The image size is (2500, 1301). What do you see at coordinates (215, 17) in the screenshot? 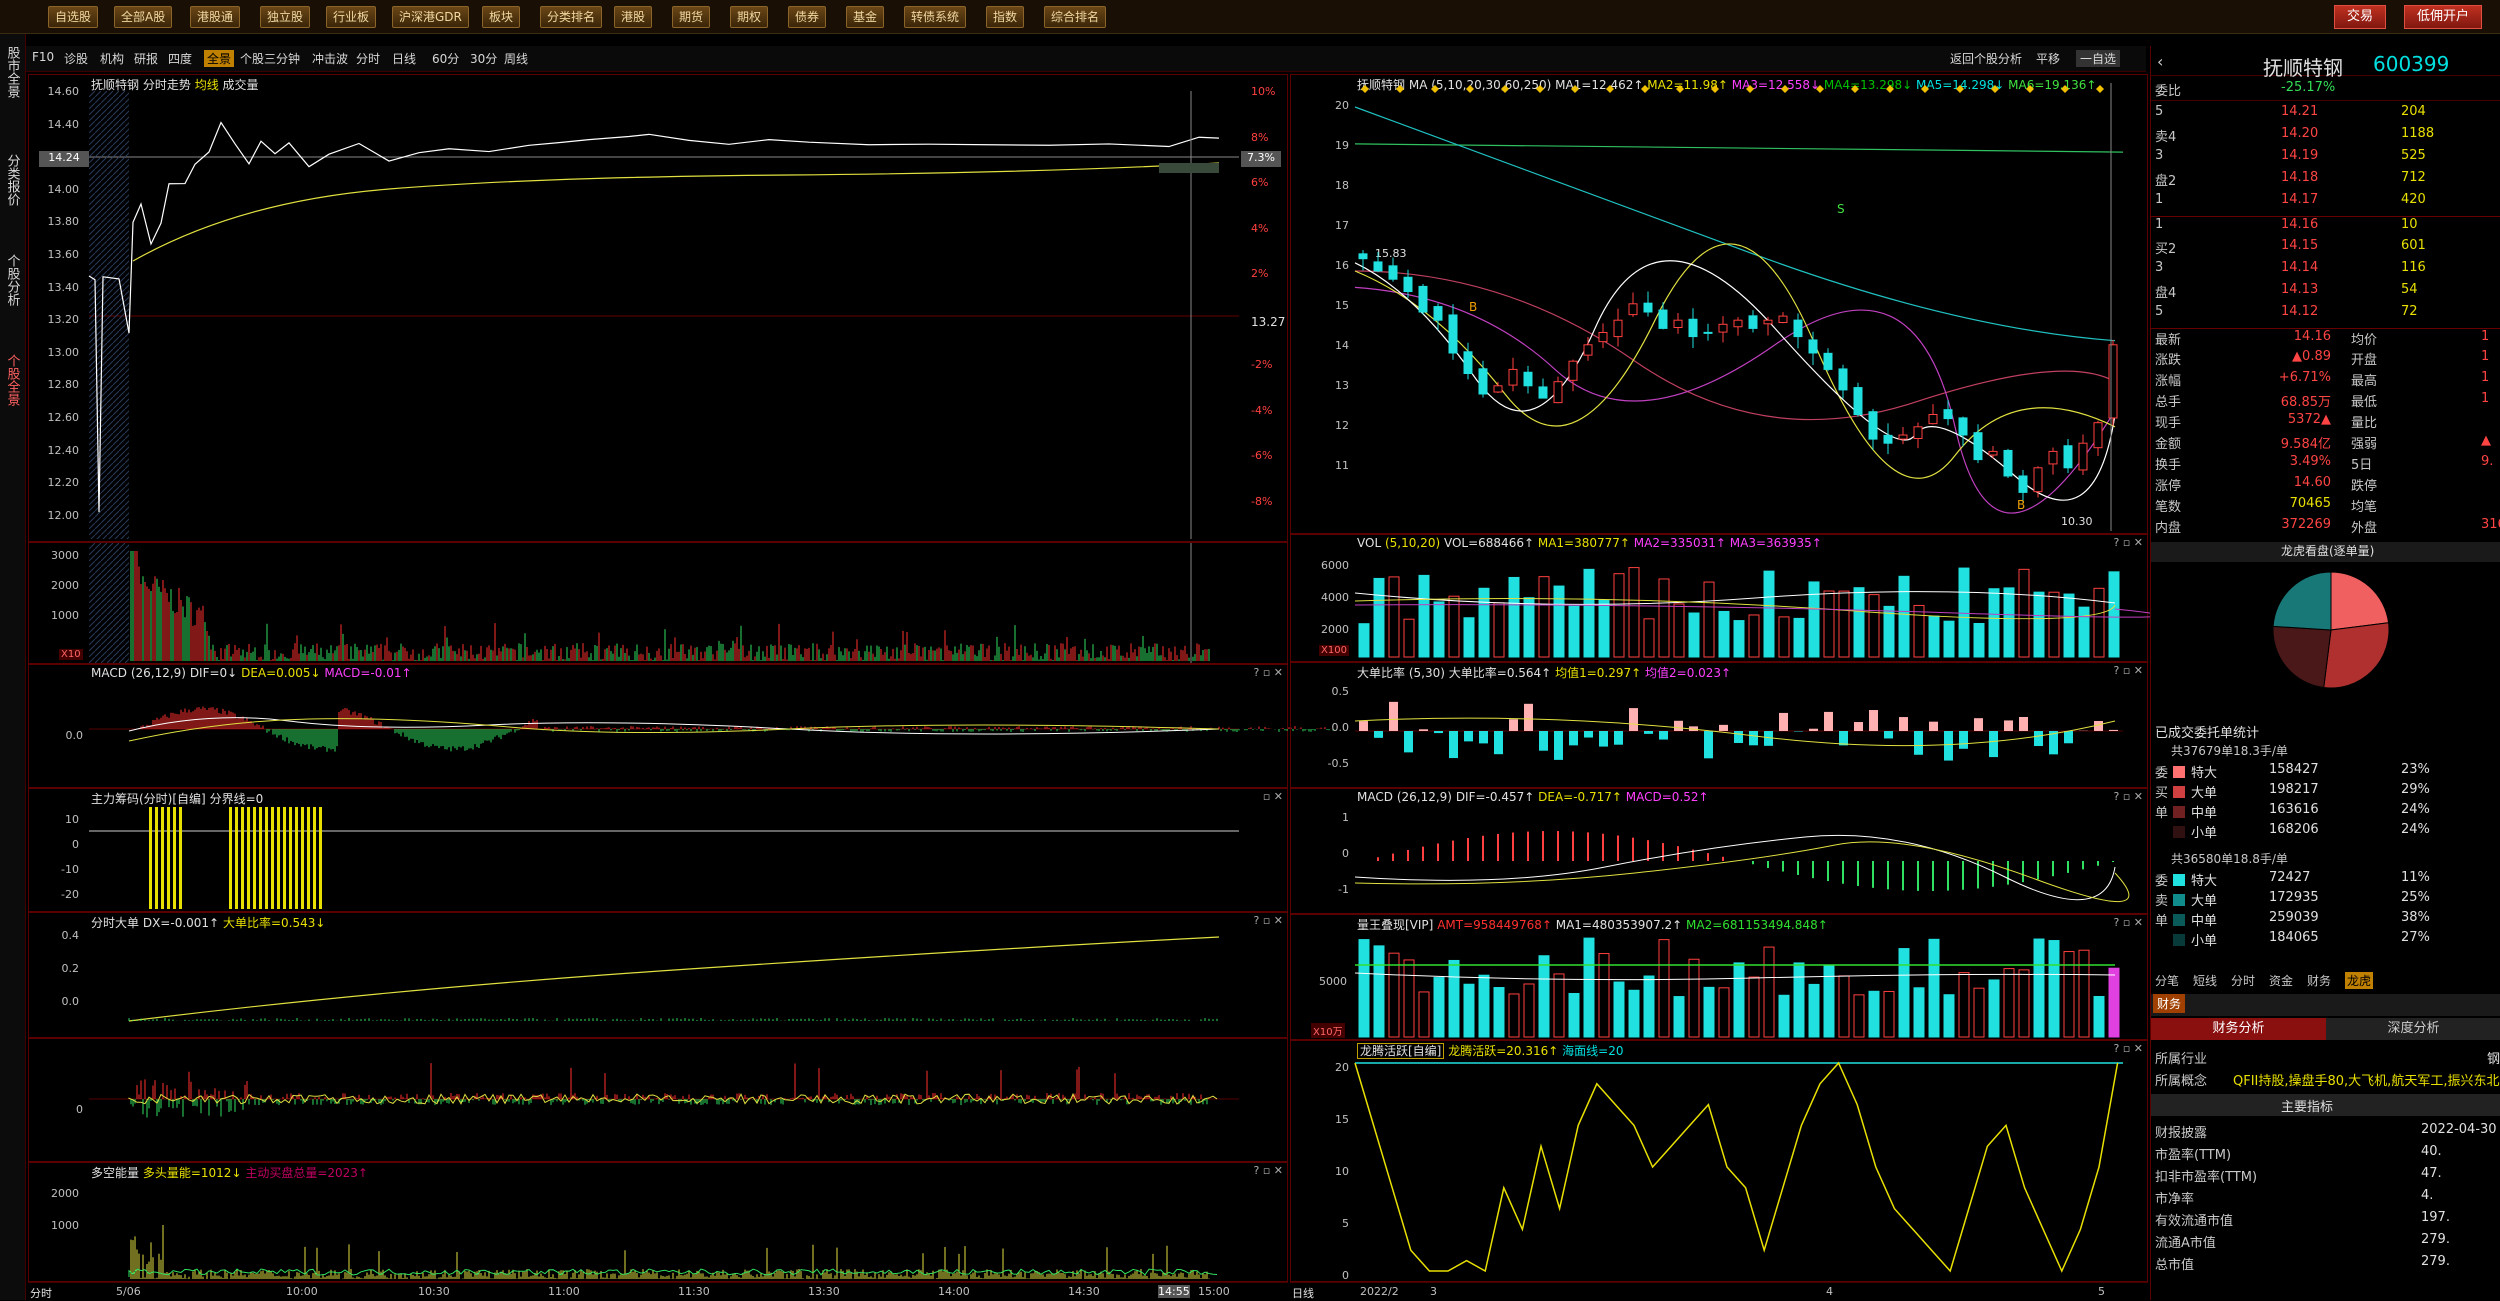
I see `toolbar-item: 港股通` at bounding box center [215, 17].